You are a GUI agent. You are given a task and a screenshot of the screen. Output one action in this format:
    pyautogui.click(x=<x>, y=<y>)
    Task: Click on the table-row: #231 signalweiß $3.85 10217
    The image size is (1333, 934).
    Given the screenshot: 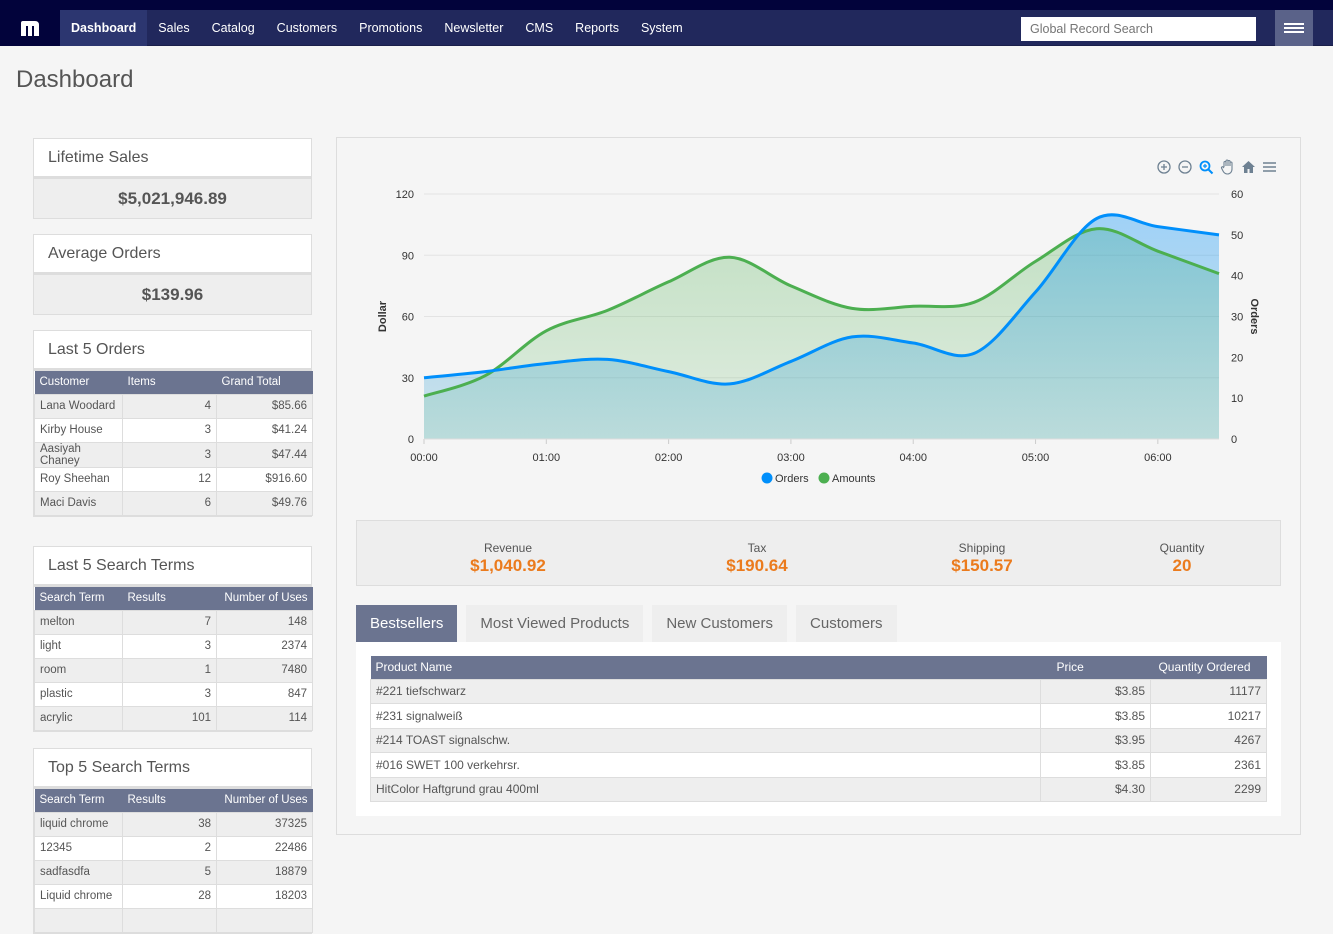 What is the action you would take?
    pyautogui.click(x=818, y=716)
    